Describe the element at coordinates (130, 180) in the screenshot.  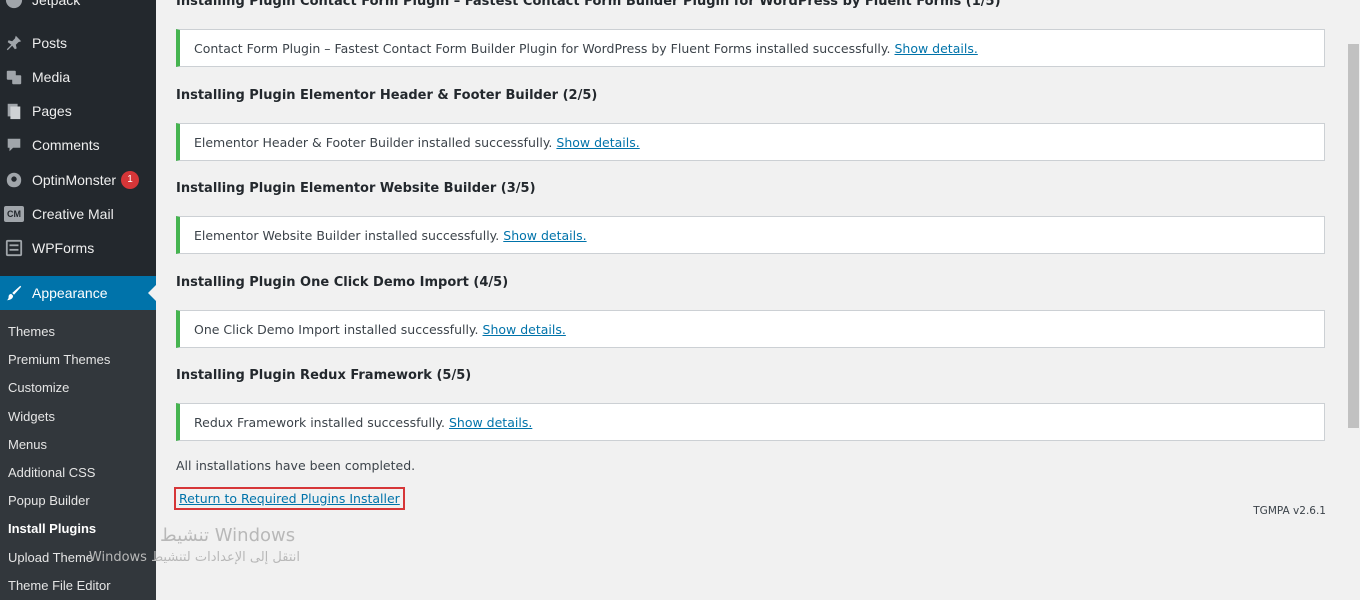
I see `notification-badge: 1` at that location.